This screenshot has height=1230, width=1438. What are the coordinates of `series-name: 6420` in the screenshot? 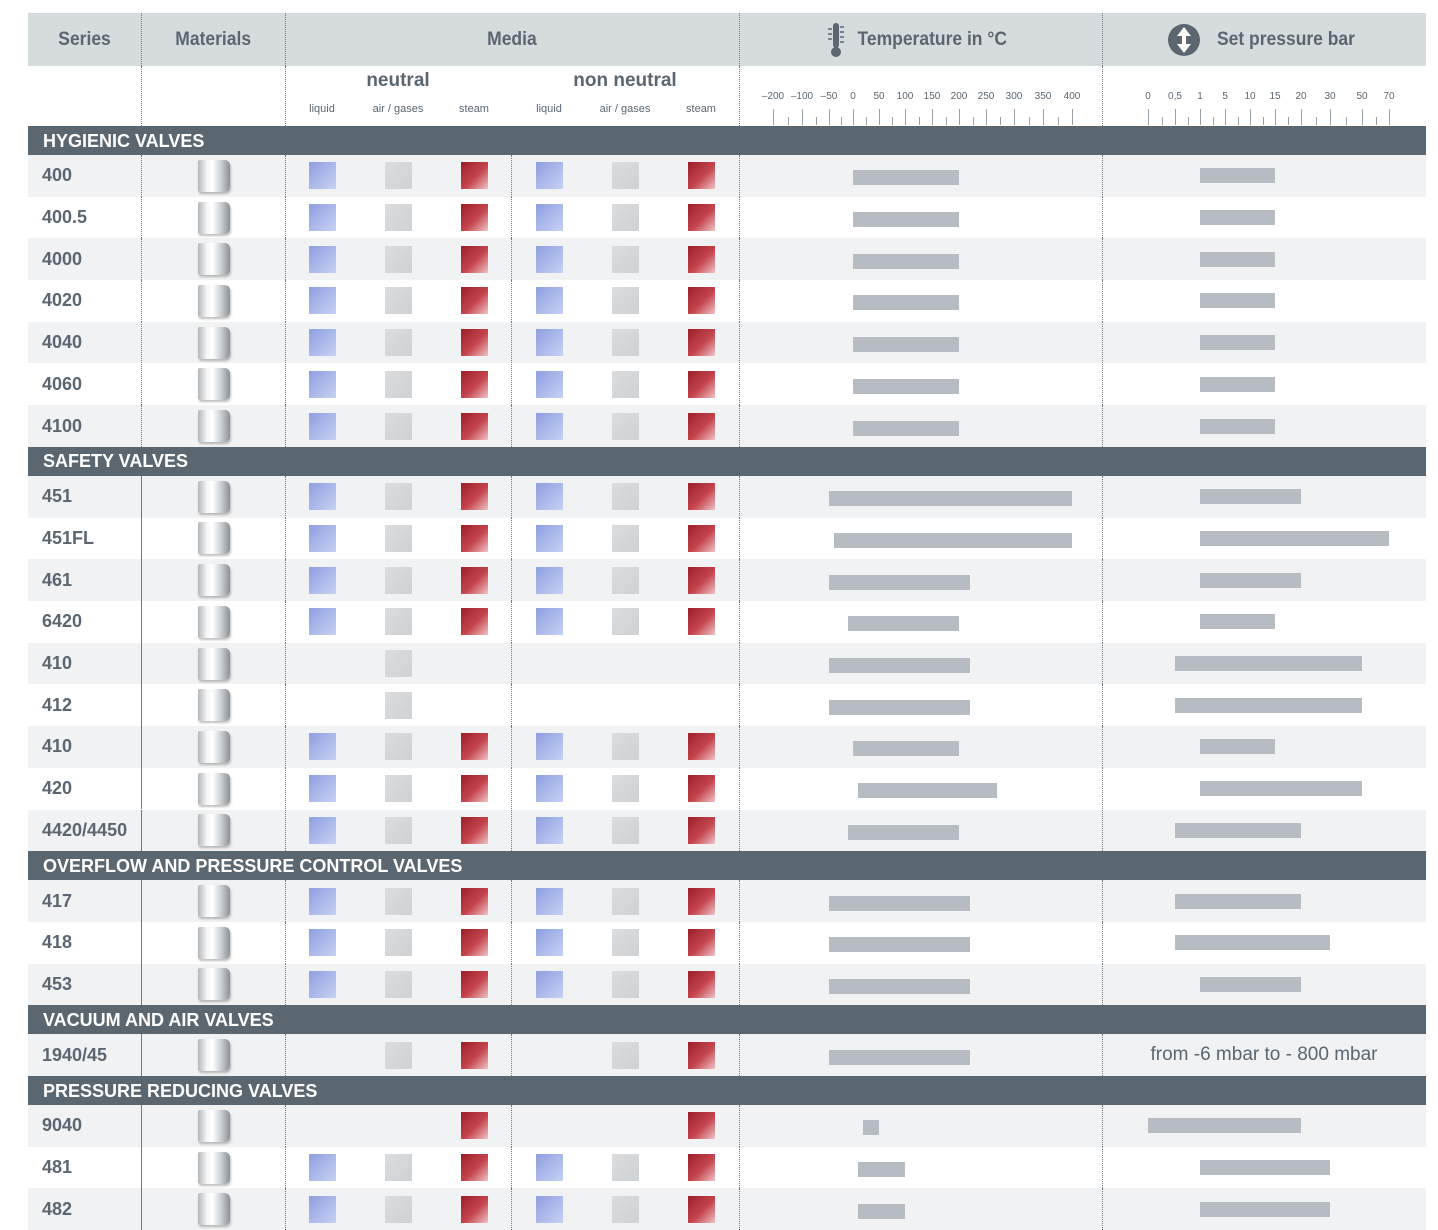 It's located at (62, 621).